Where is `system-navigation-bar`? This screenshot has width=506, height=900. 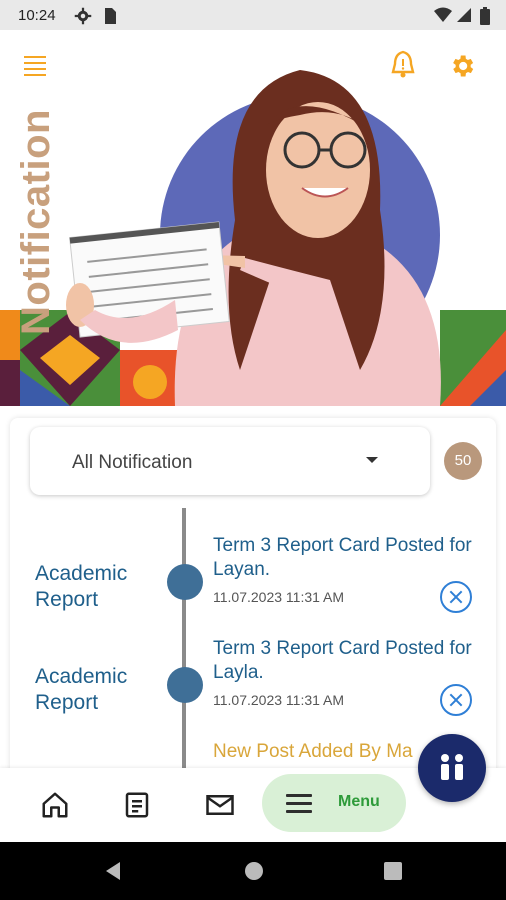
system-navigation-bar is located at coordinates (253, 871).